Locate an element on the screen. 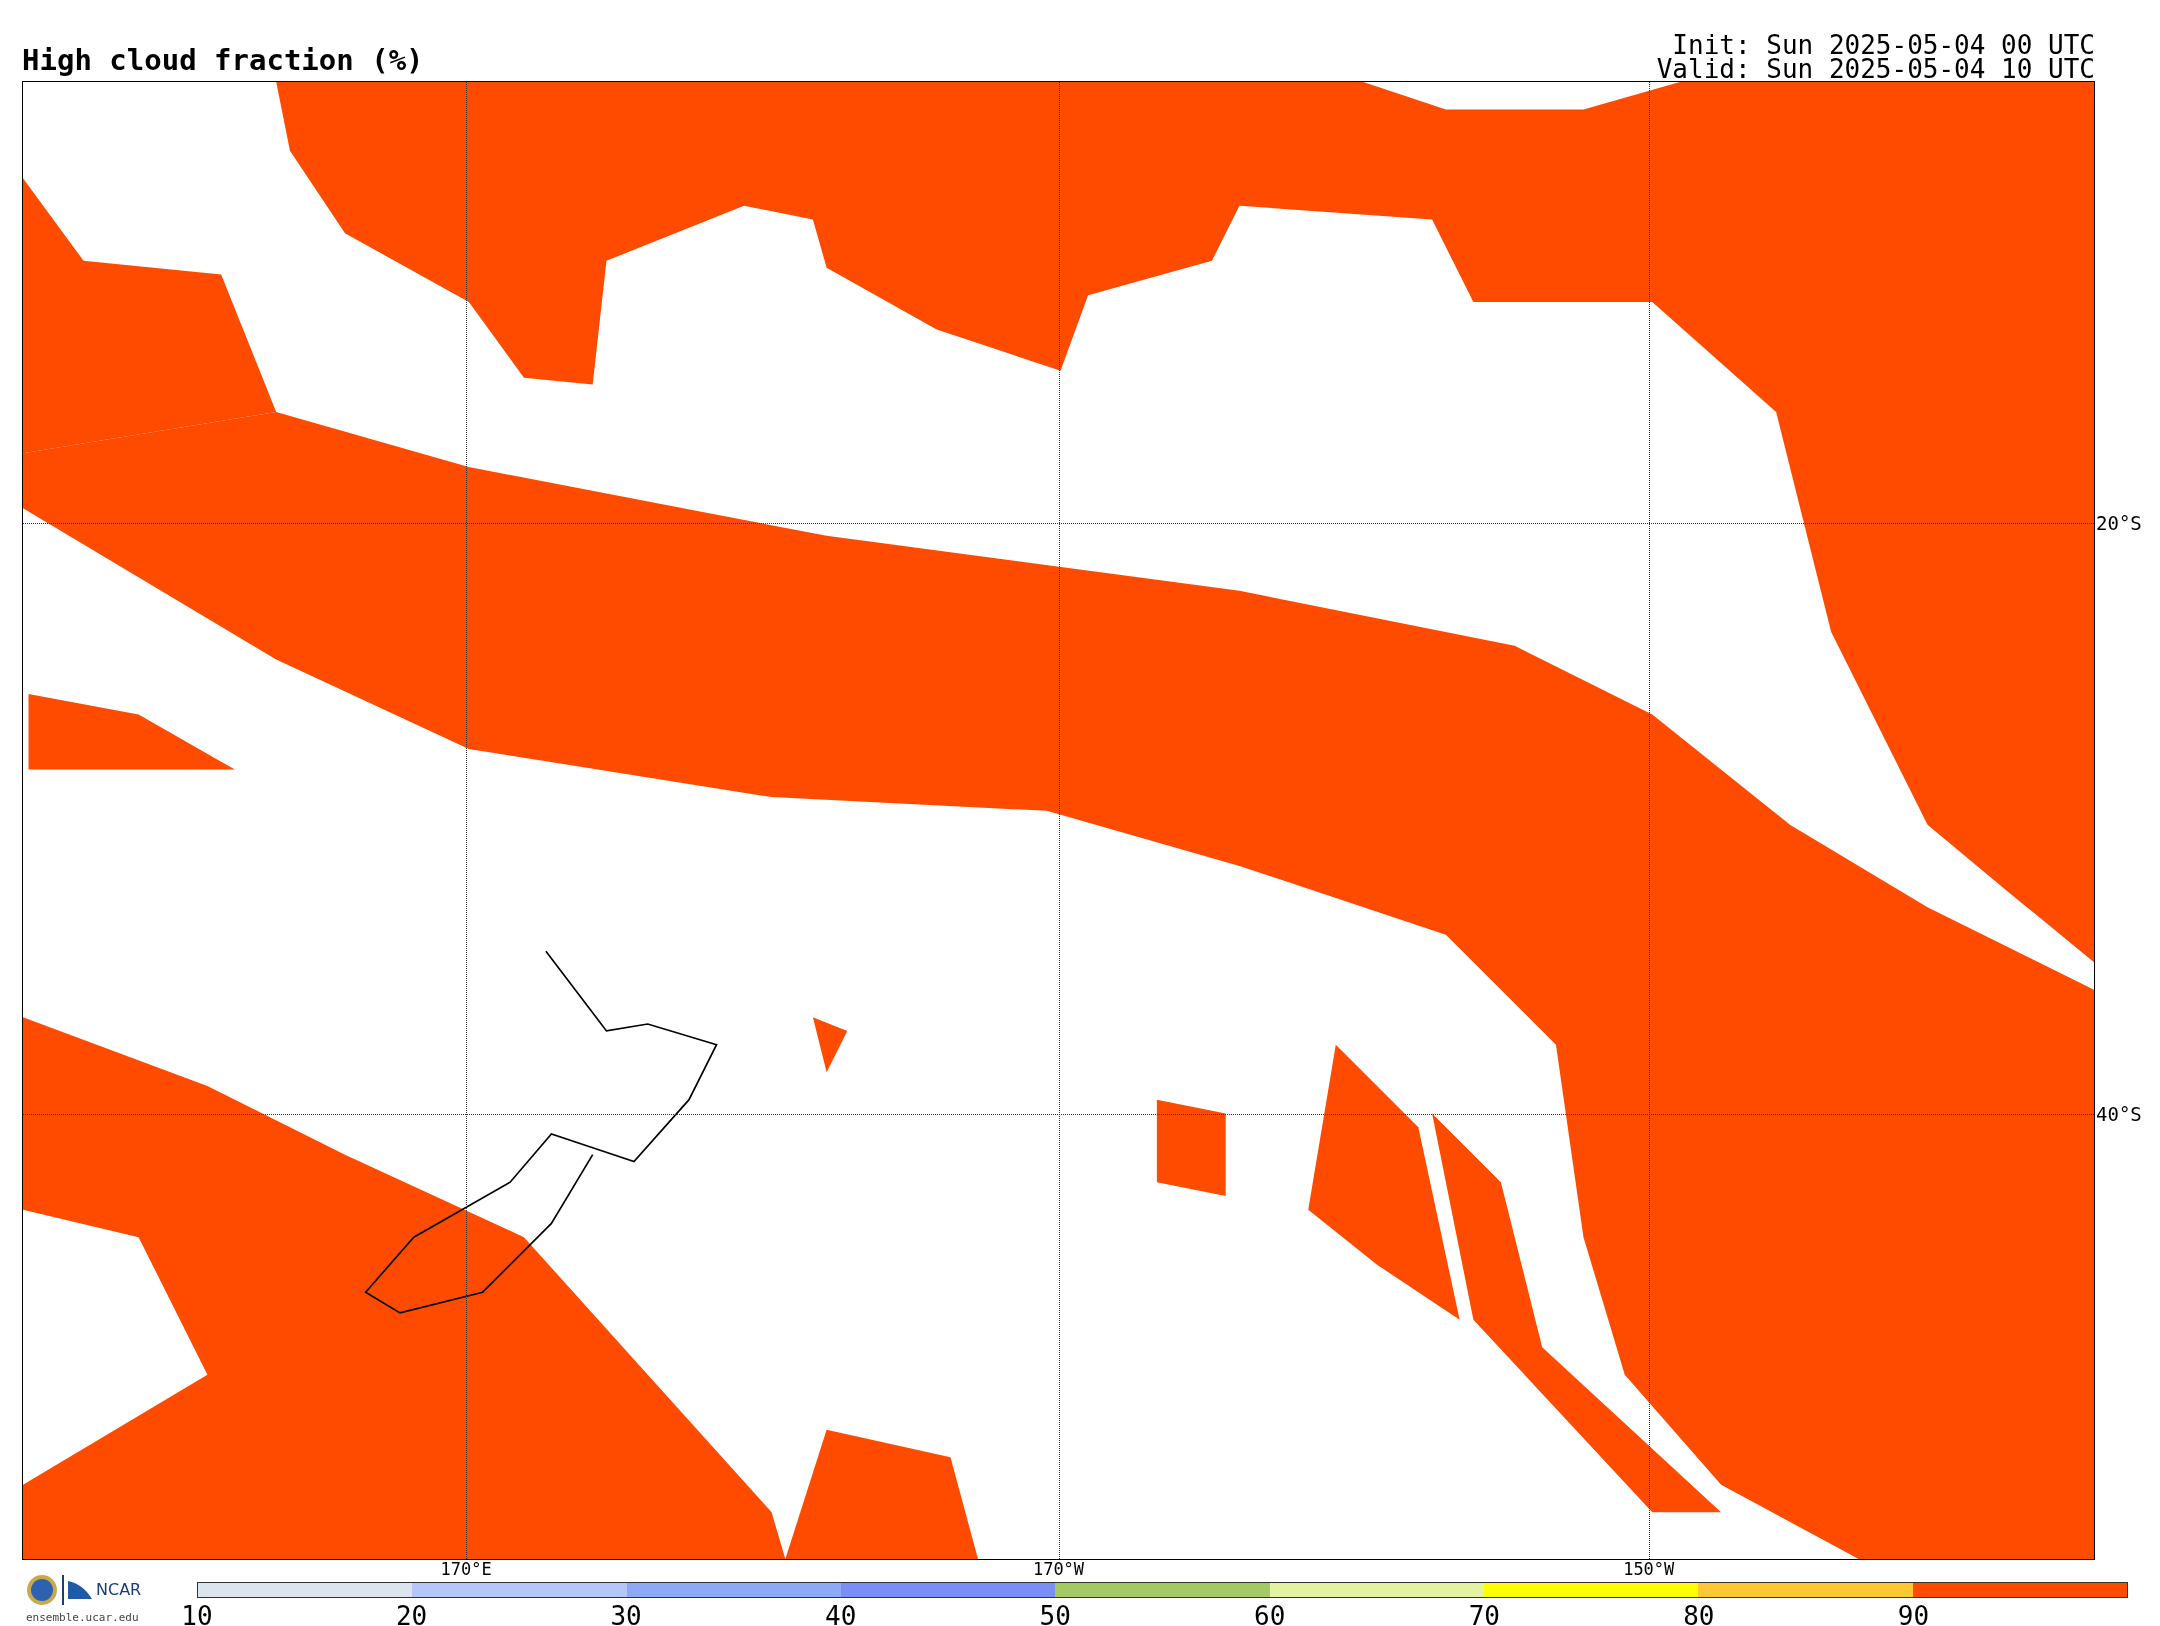 This screenshot has width=2160, height=1626. swoosh-logo-icon is located at coordinates (80, 1589).